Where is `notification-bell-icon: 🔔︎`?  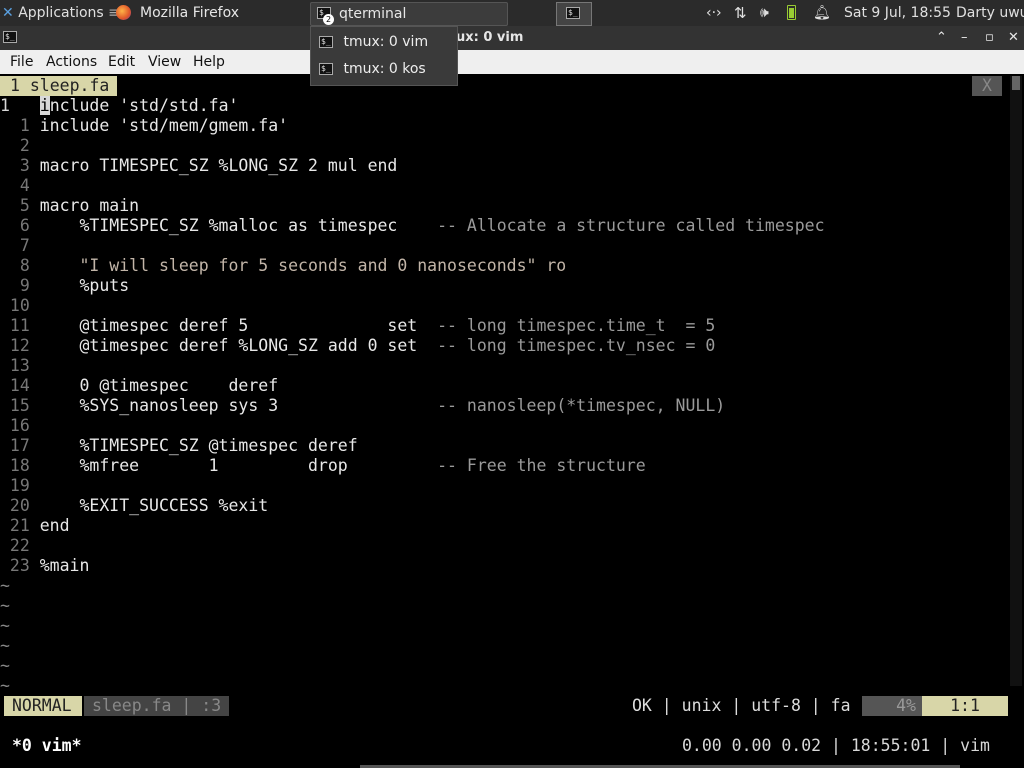 notification-bell-icon: 🔔︎ is located at coordinates (822, 13).